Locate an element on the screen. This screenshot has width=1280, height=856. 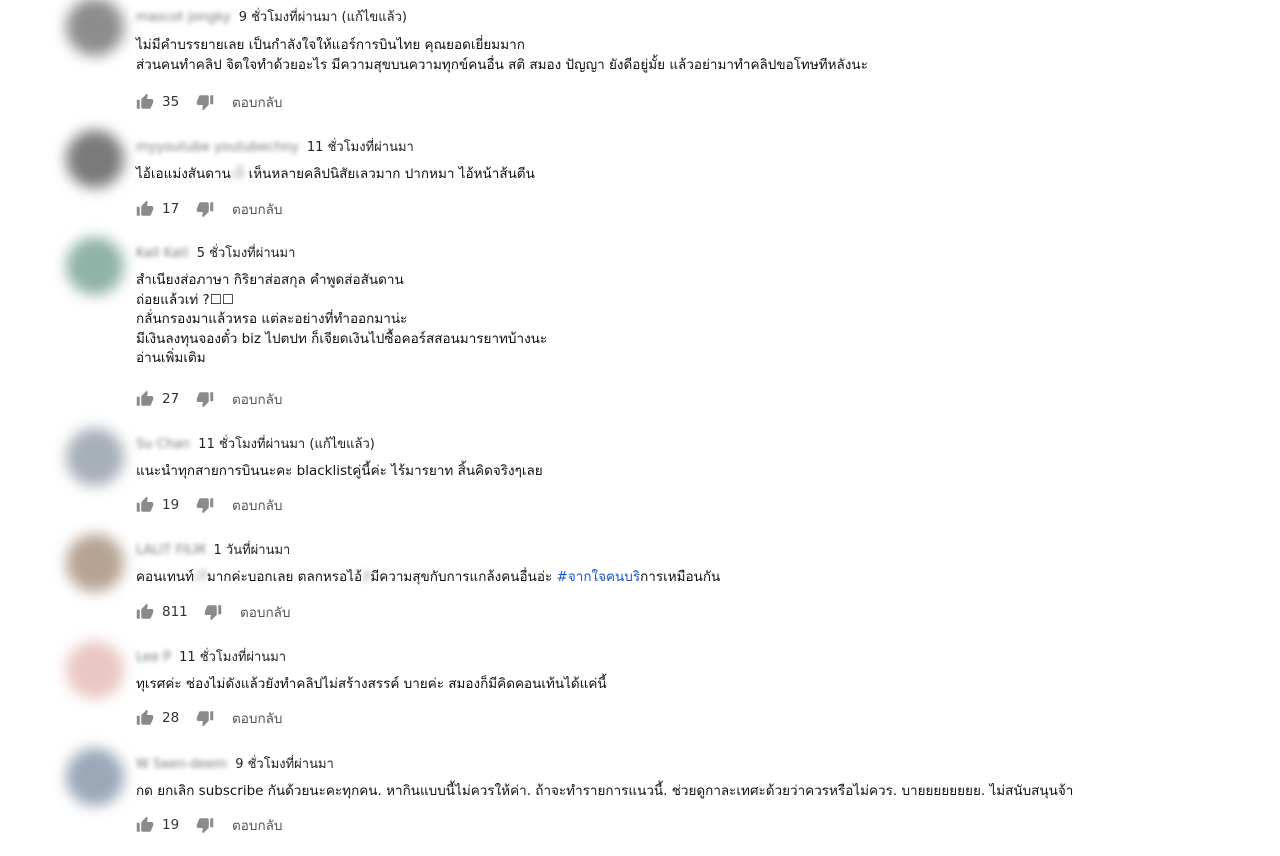
comment-actions: 28 ตอบกลับ is located at coordinates (209, 718).